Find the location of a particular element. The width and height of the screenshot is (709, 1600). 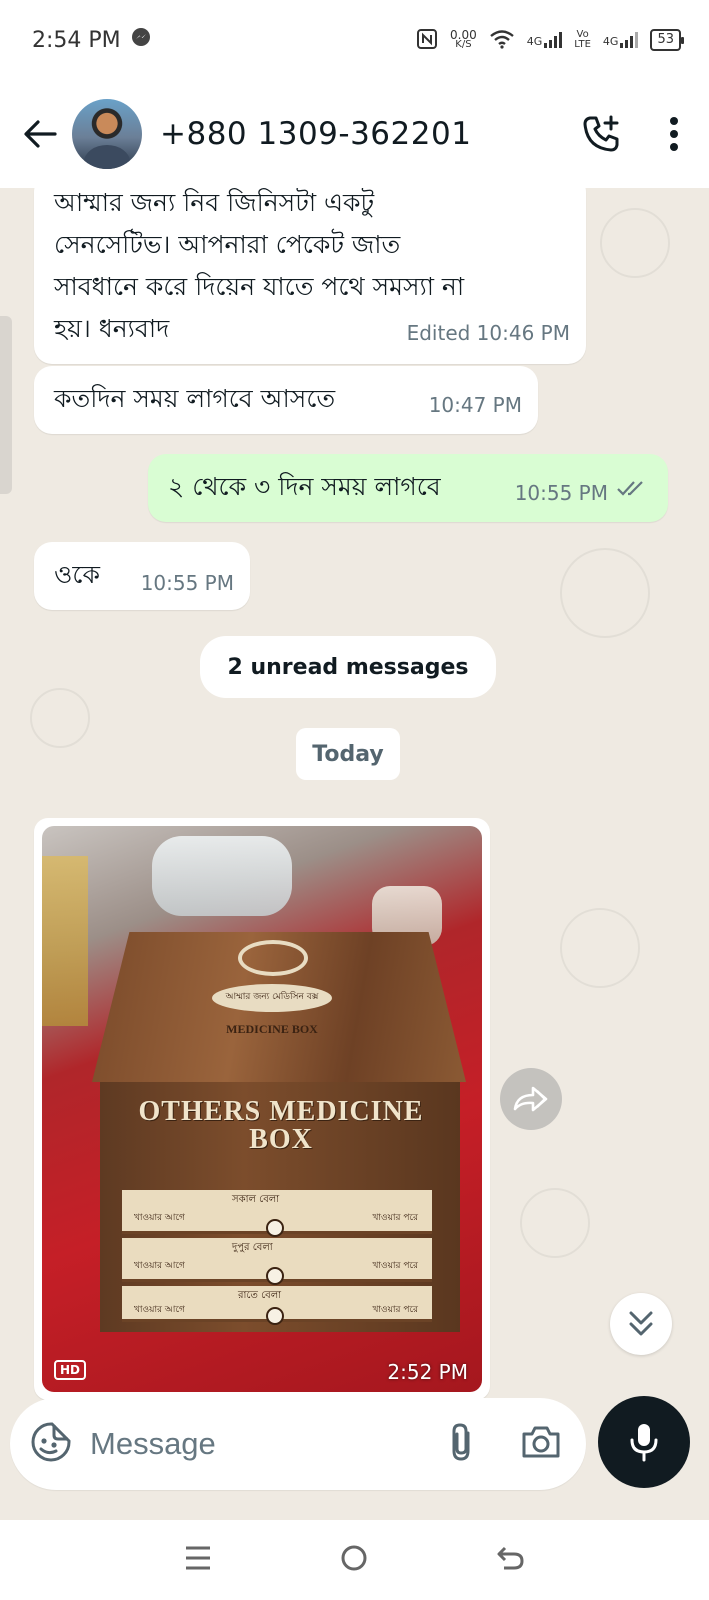

message-time: 10:47 PM is located at coordinates (475, 405).